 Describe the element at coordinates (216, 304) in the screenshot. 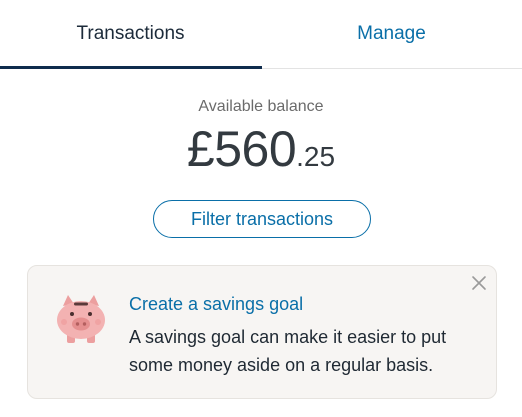

I see `savings-goal-title: Create a savings goal` at that location.